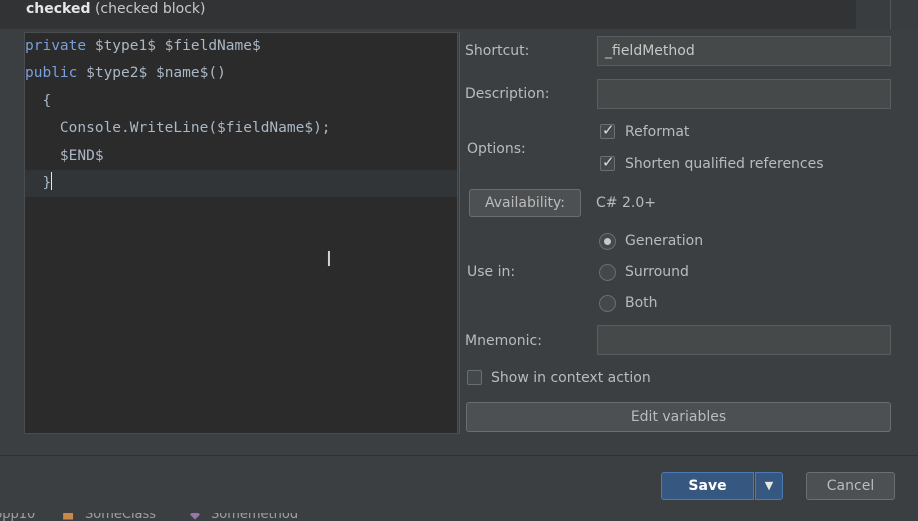 Image resolution: width=918 pixels, height=521 pixels. What do you see at coordinates (607, 241) in the screenshot?
I see `use-in-generation-radio` at bounding box center [607, 241].